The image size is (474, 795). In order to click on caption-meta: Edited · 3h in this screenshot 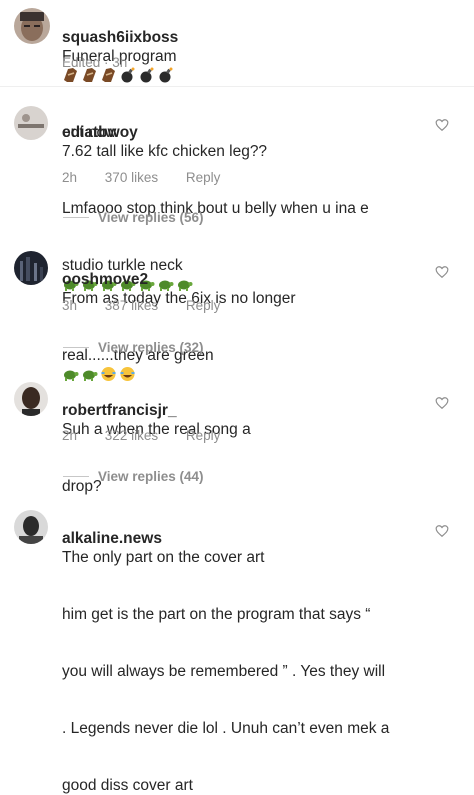, I will do `click(95, 62)`.